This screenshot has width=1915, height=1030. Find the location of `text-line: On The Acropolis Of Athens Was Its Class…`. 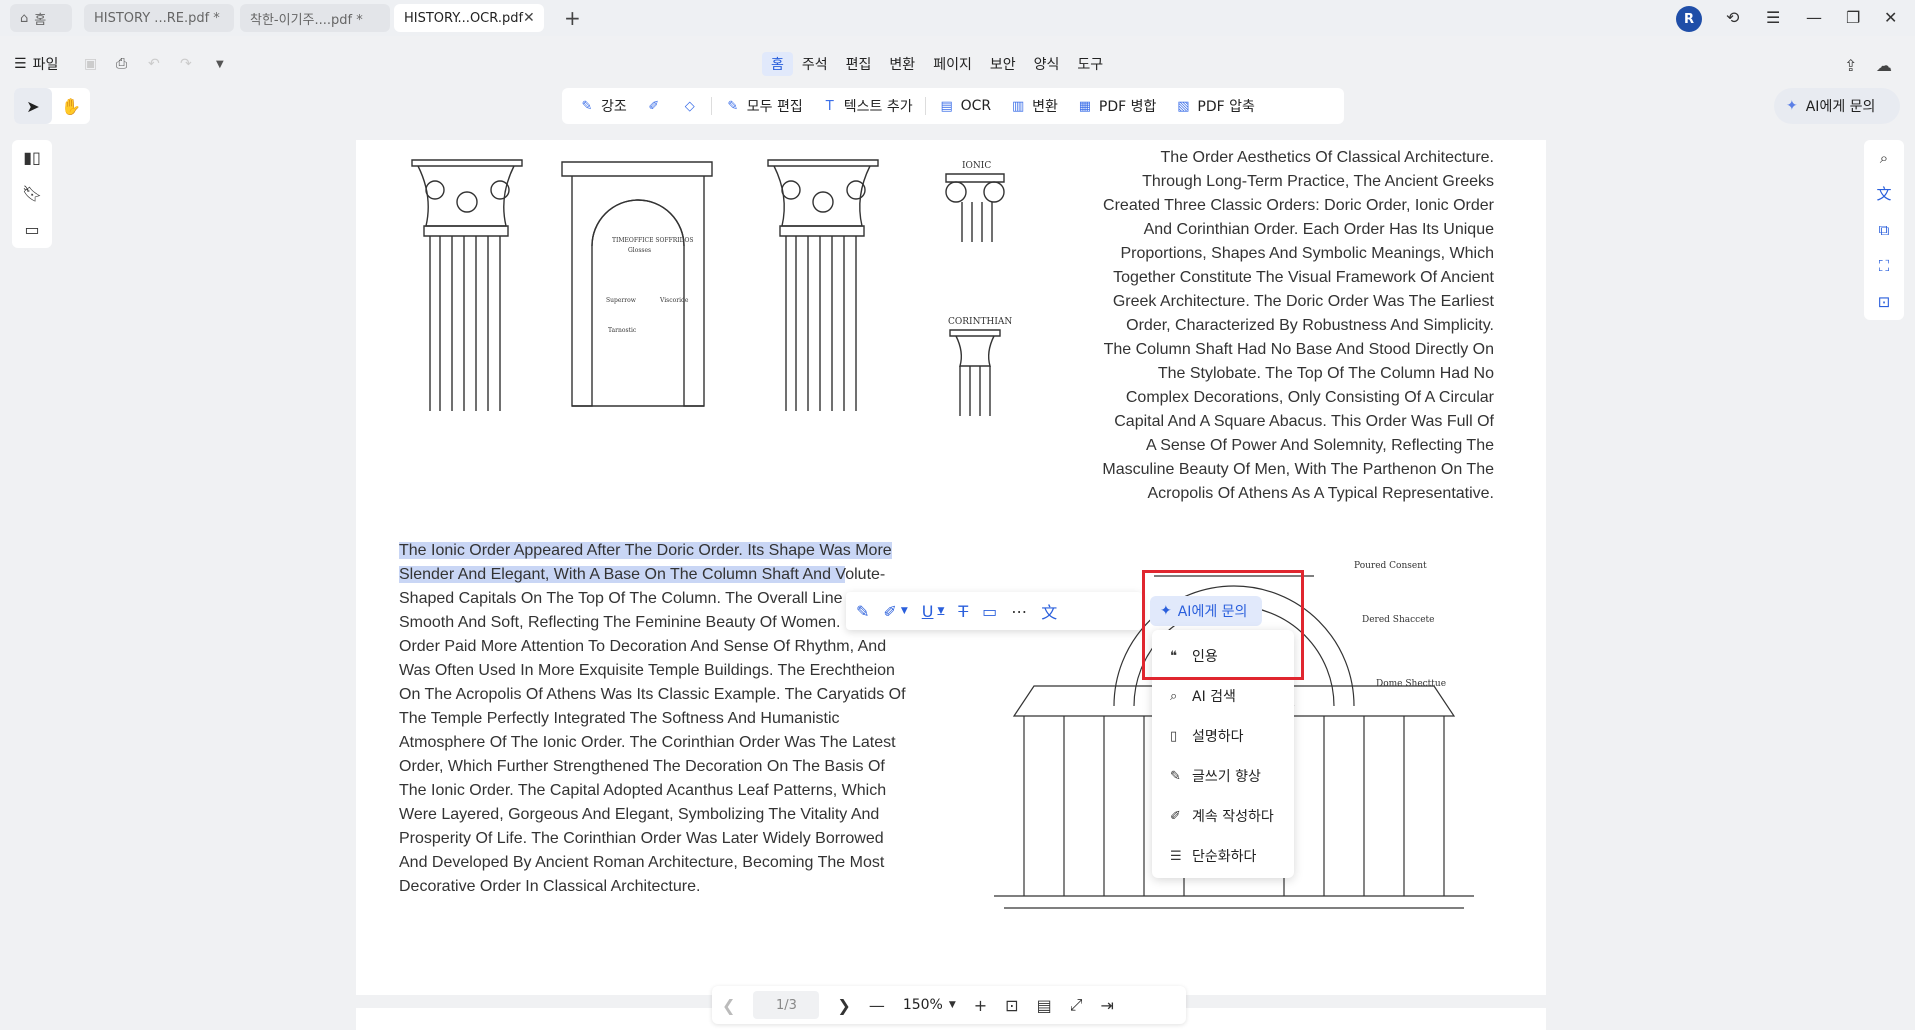

text-line: On The Acropolis Of Athens Was Its Class… is located at coordinates (652, 694).